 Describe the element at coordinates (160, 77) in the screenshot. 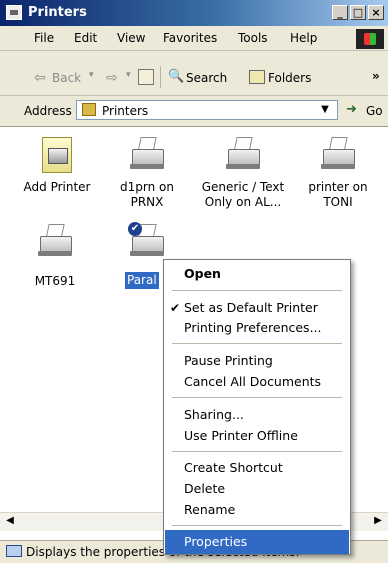

I see `toolbar-separator` at that location.